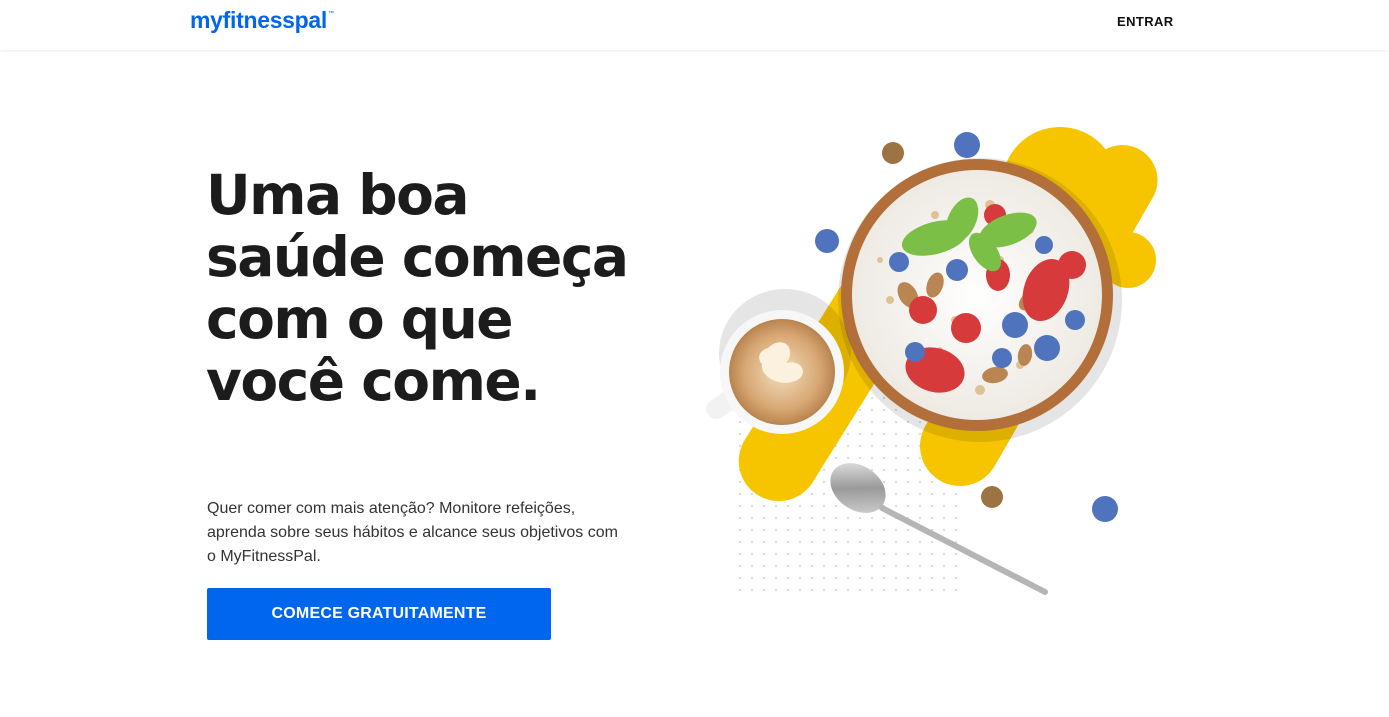 This screenshot has width=1389, height=717. Describe the element at coordinates (778, 361) in the screenshot. I see `coffee-cup` at that location.